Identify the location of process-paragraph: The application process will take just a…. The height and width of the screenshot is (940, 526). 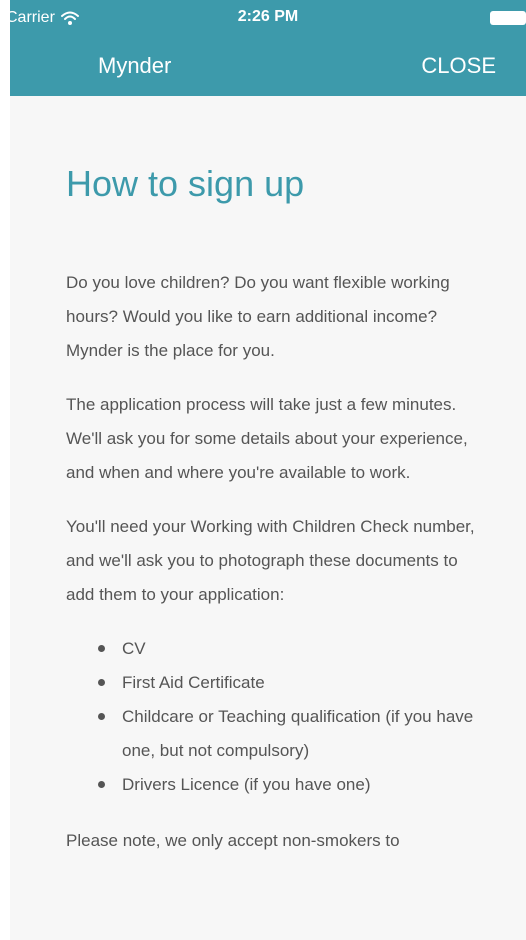
(267, 438).